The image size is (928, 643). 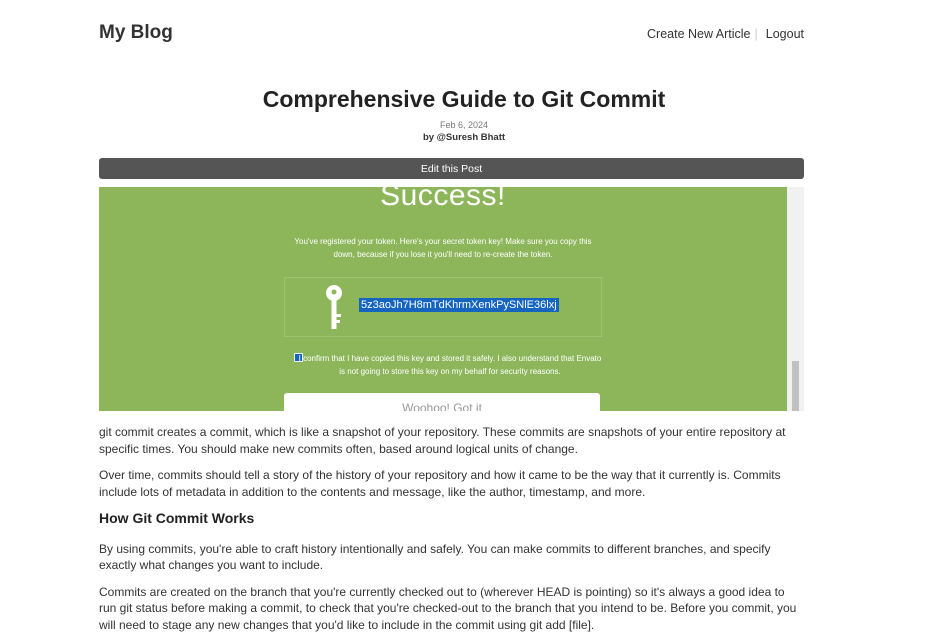 I want to click on image-token-box: 5z3aoJh7H8mTdKhrmXenkPySNlE36lxj, so click(x=443, y=307).